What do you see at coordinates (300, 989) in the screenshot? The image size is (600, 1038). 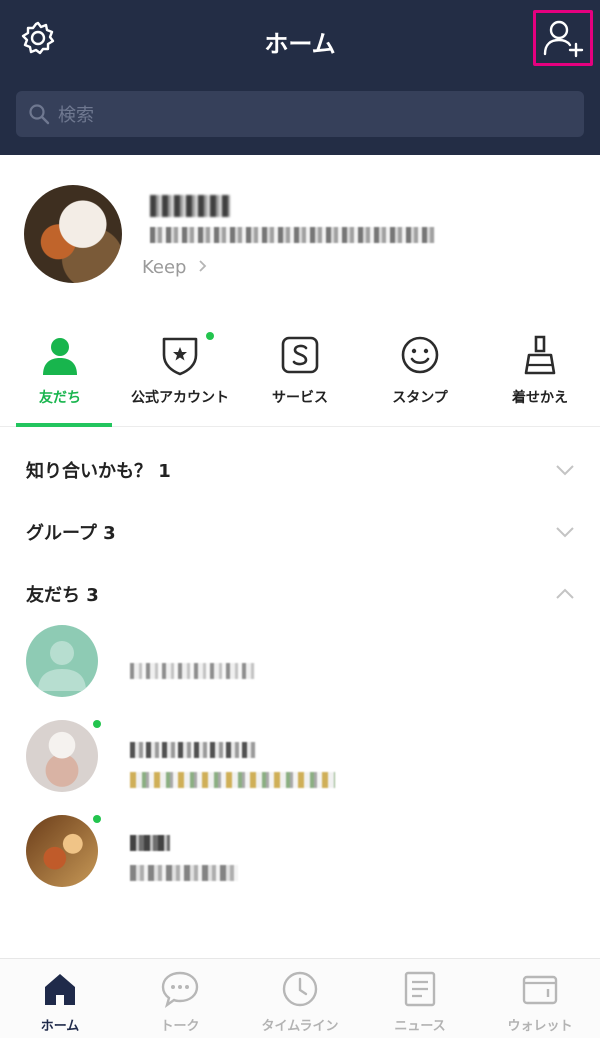 I see `clock-icon` at bounding box center [300, 989].